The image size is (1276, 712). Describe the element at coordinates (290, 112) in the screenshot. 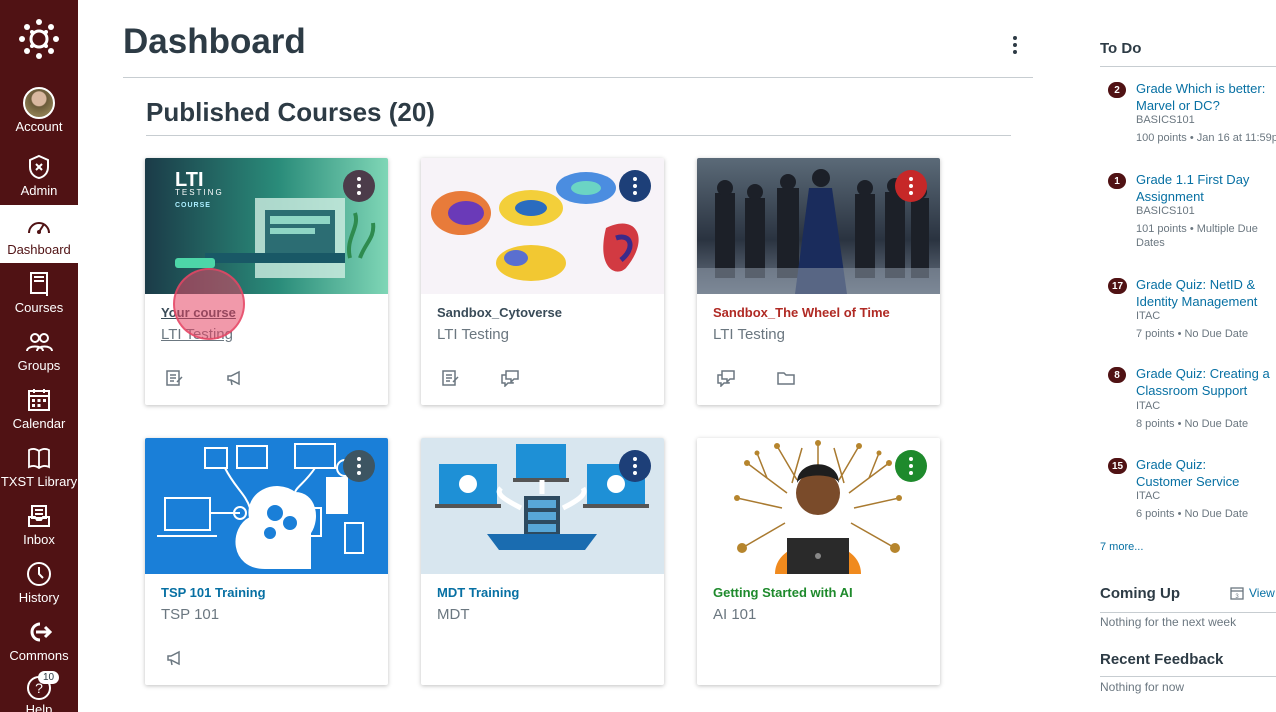

I see `section-title: Published Courses (20)` at that location.